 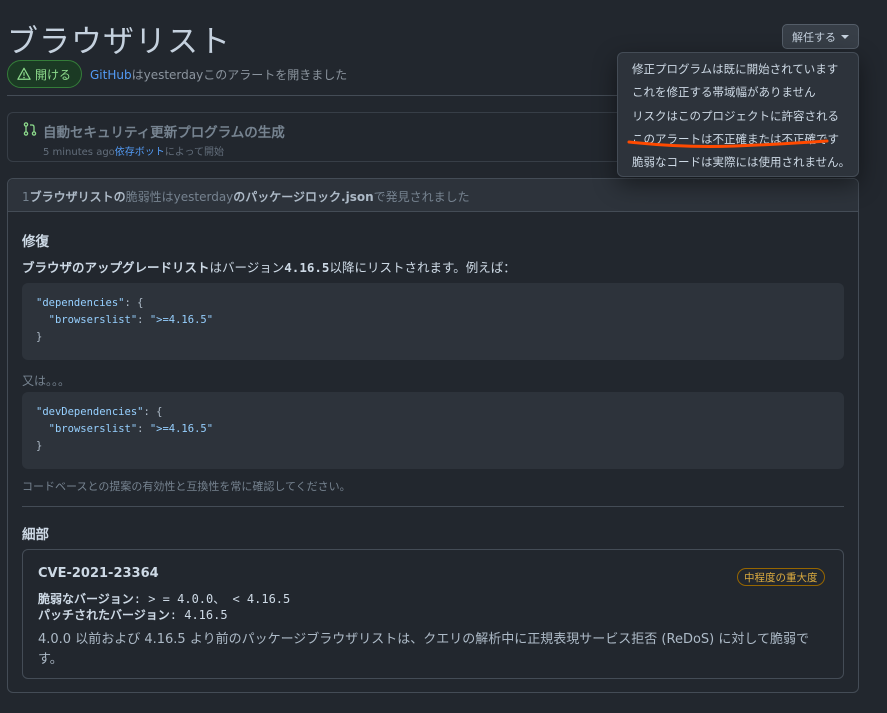 What do you see at coordinates (303, 197) in the screenshot?
I see `header-file: のパッケージロック.json` at bounding box center [303, 197].